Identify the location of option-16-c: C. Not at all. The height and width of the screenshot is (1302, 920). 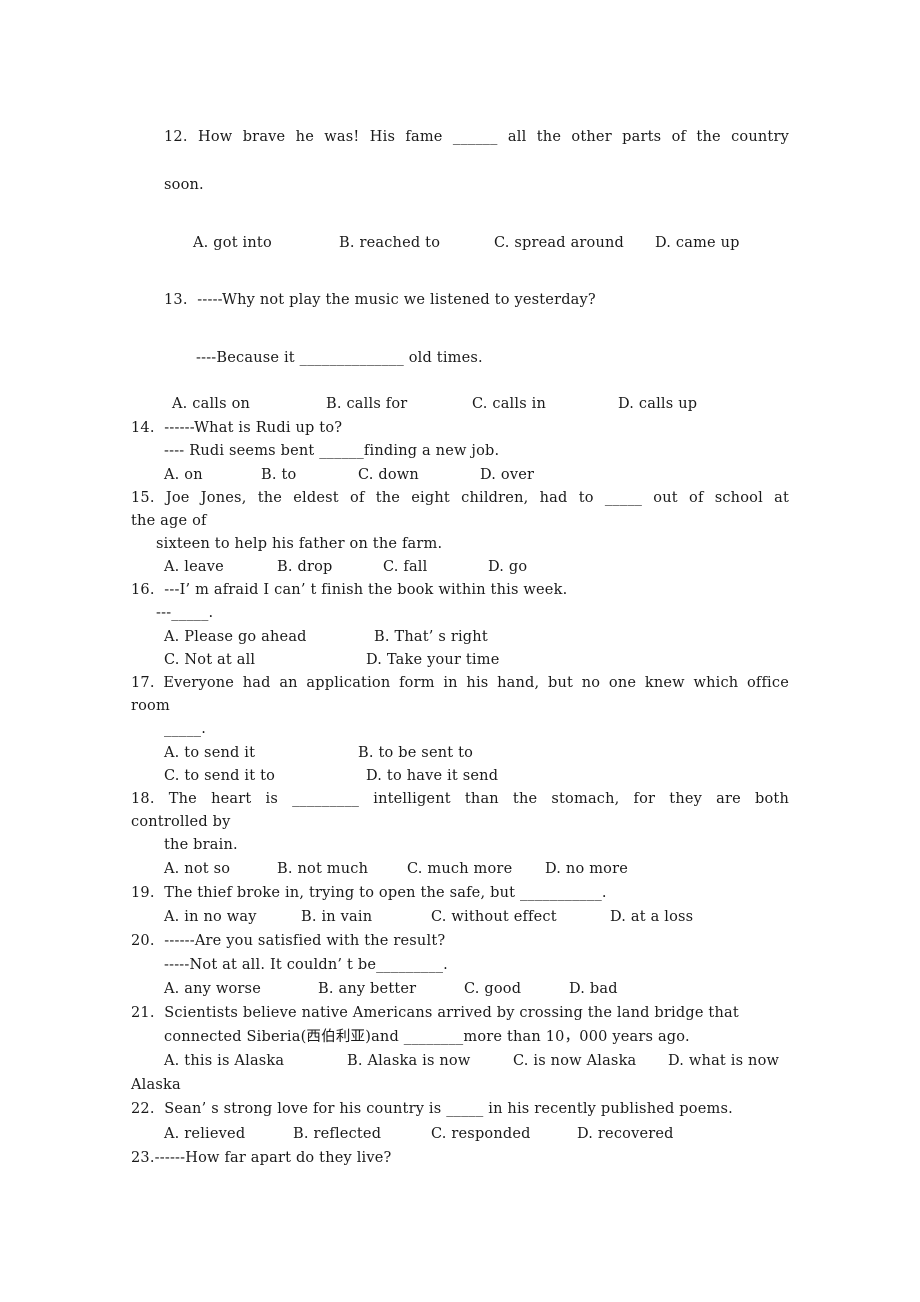
(210, 660).